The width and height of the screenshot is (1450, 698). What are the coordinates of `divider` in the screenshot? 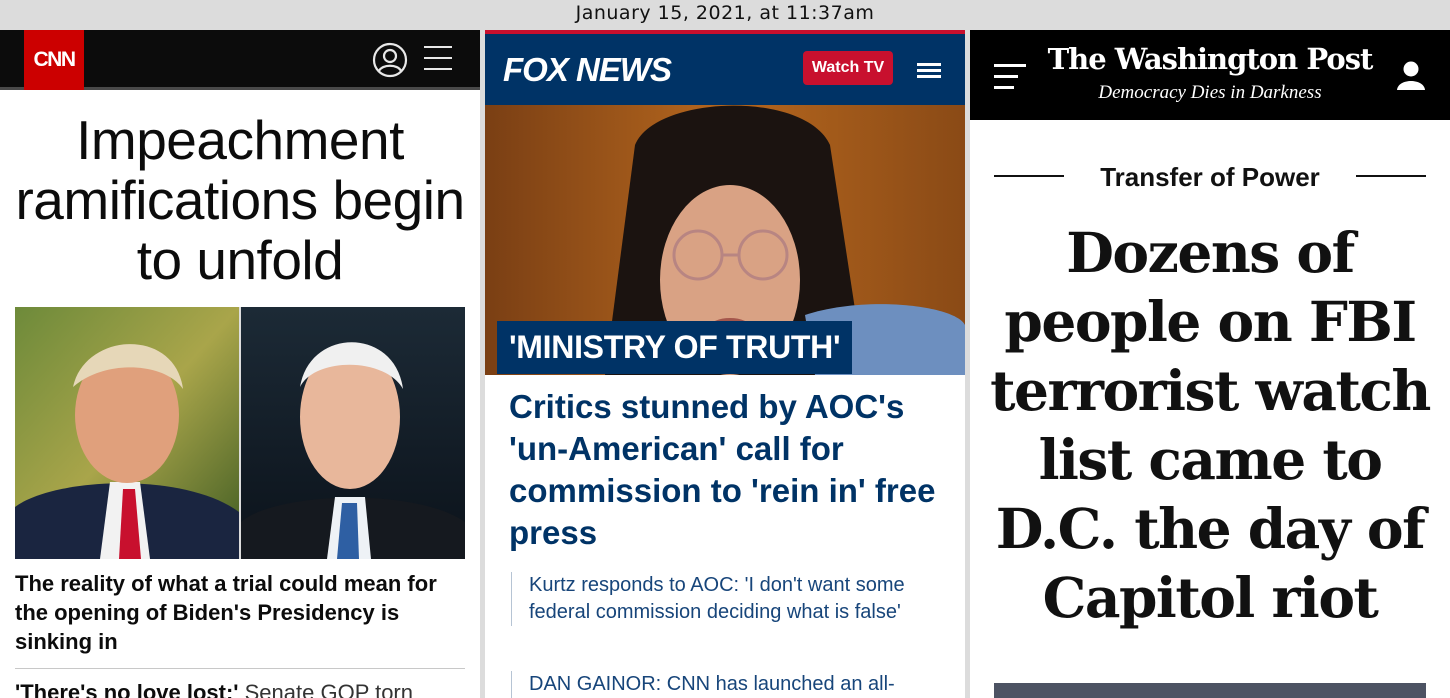 It's located at (240, 668).